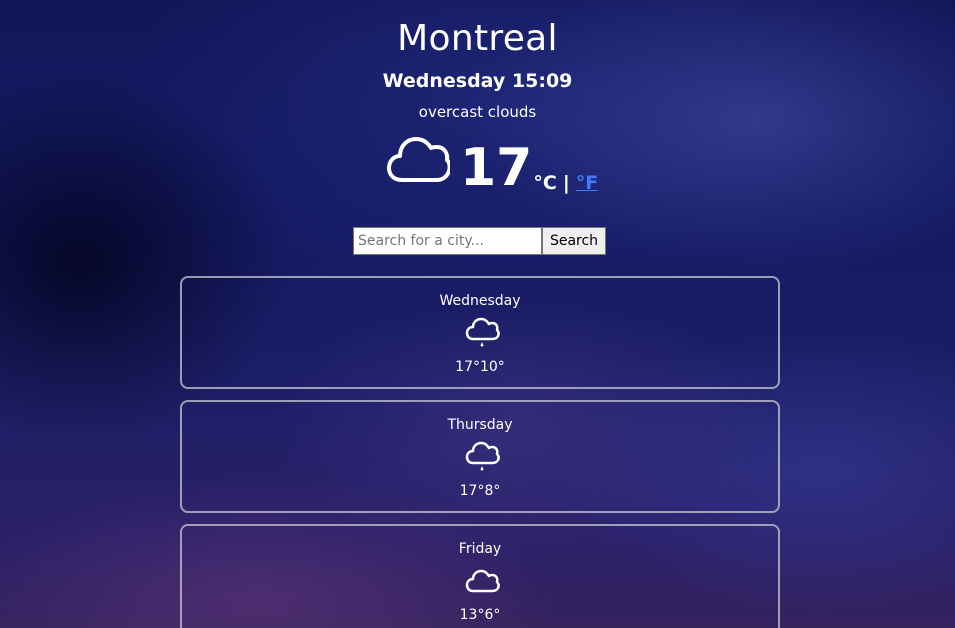  I want to click on forecast-card: Thursday 17°8°, so click(480, 456).